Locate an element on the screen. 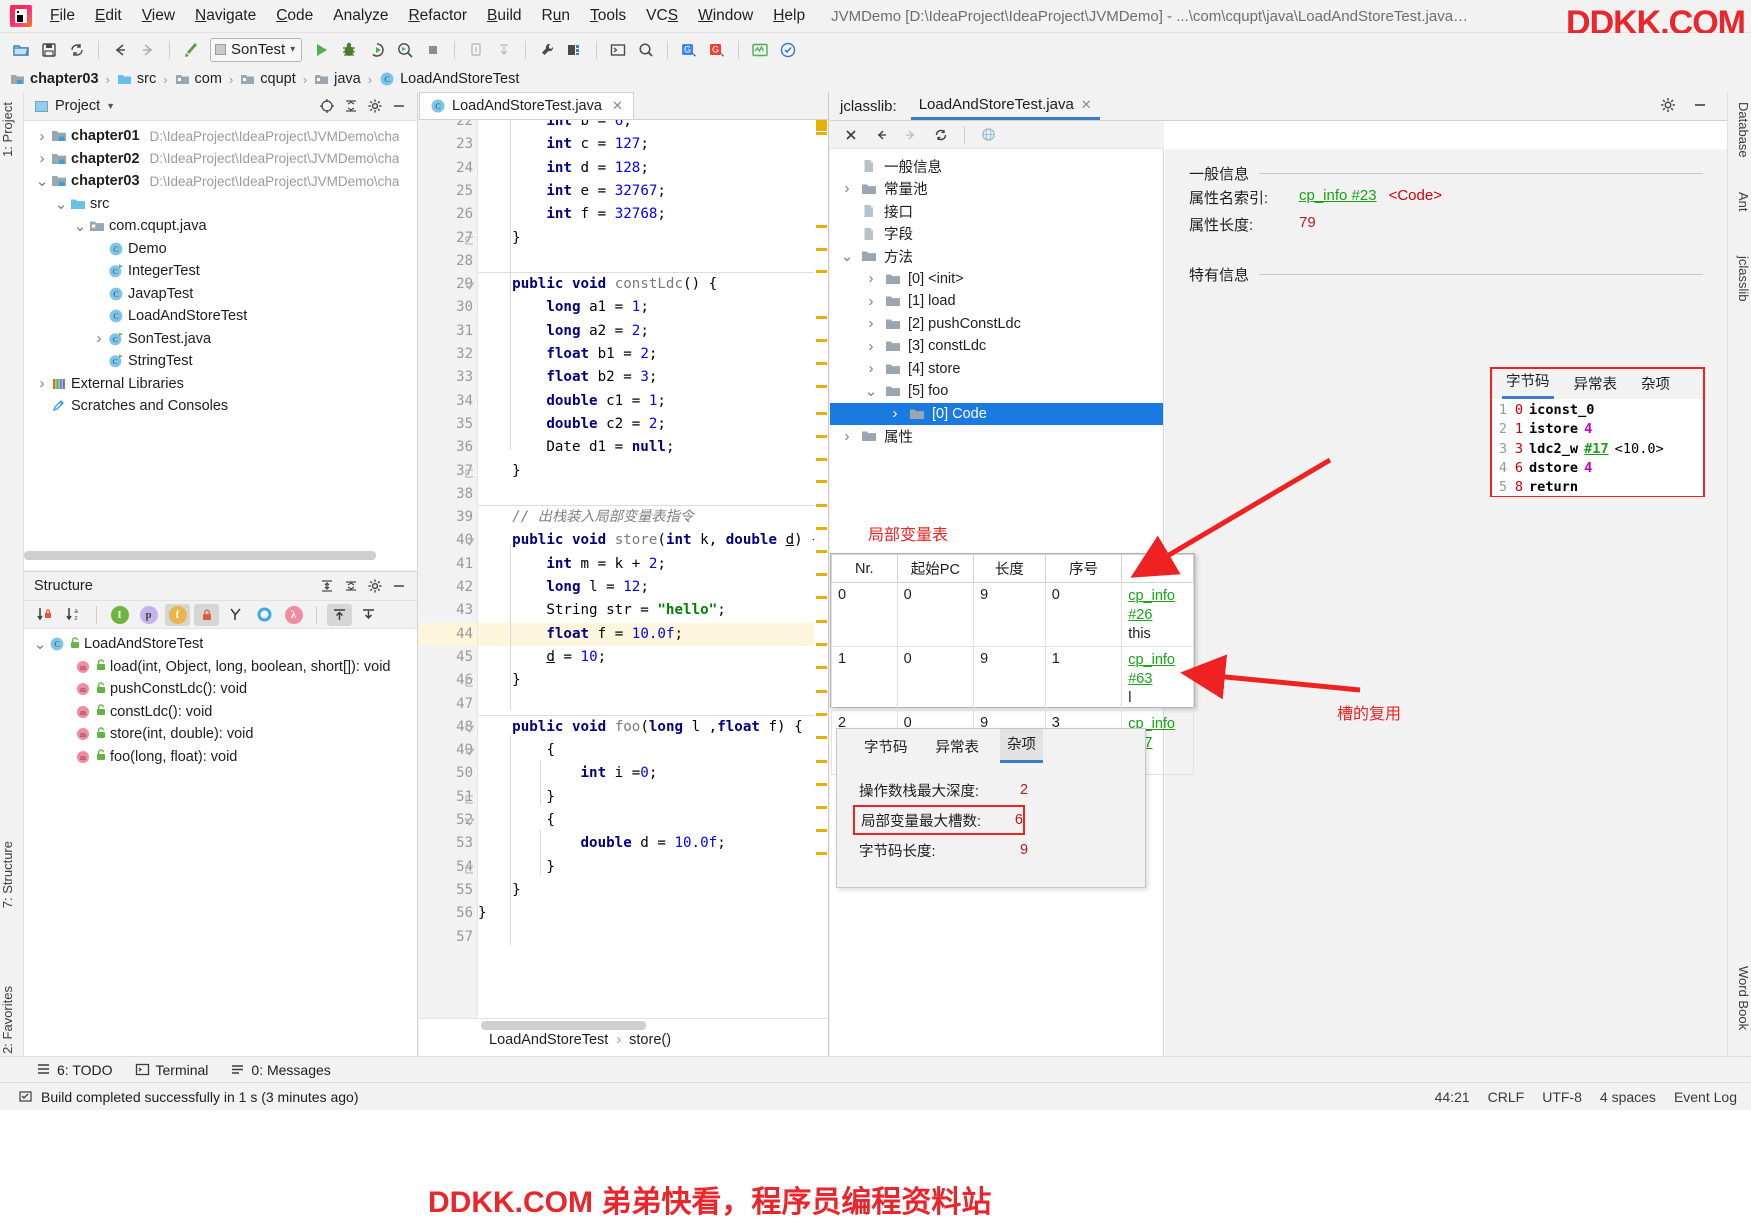  project-tree-item: C StringTest is located at coordinates (220, 361).